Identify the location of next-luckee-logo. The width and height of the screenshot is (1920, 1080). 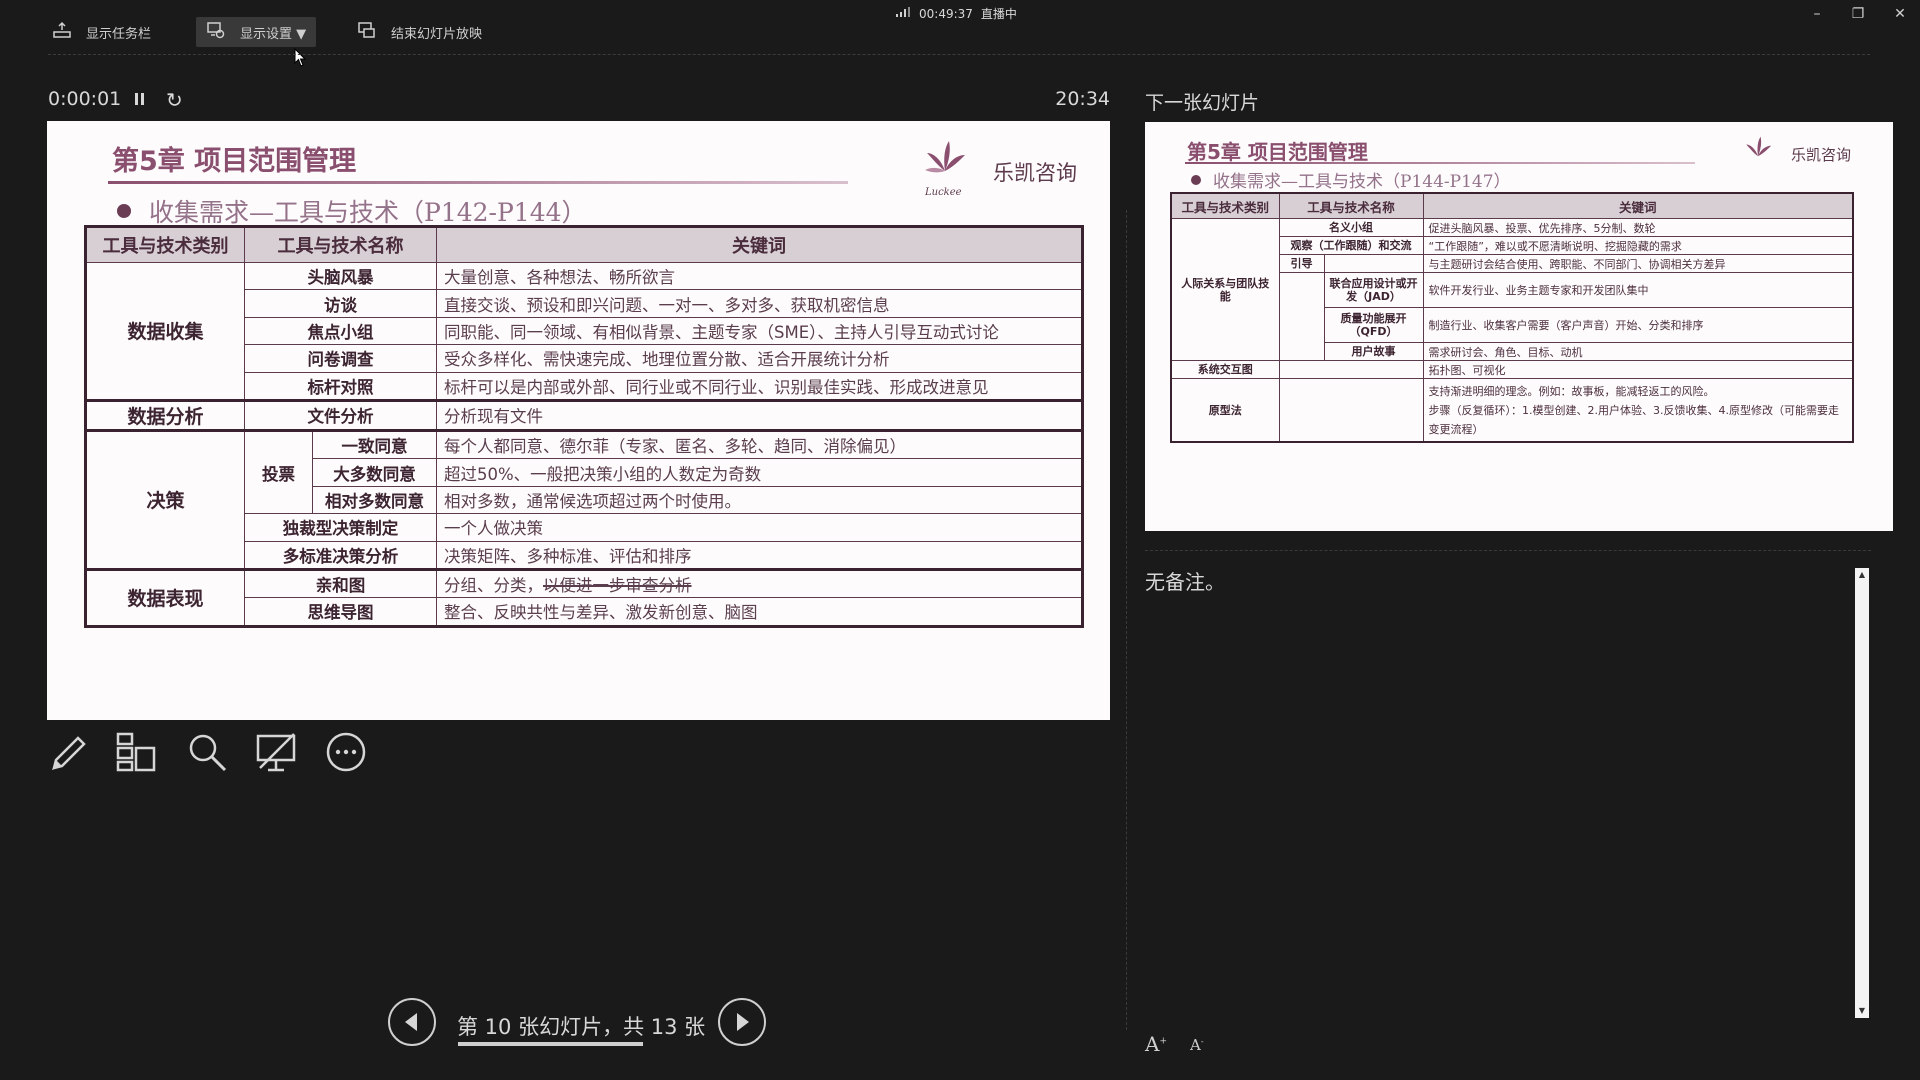
(1758, 153).